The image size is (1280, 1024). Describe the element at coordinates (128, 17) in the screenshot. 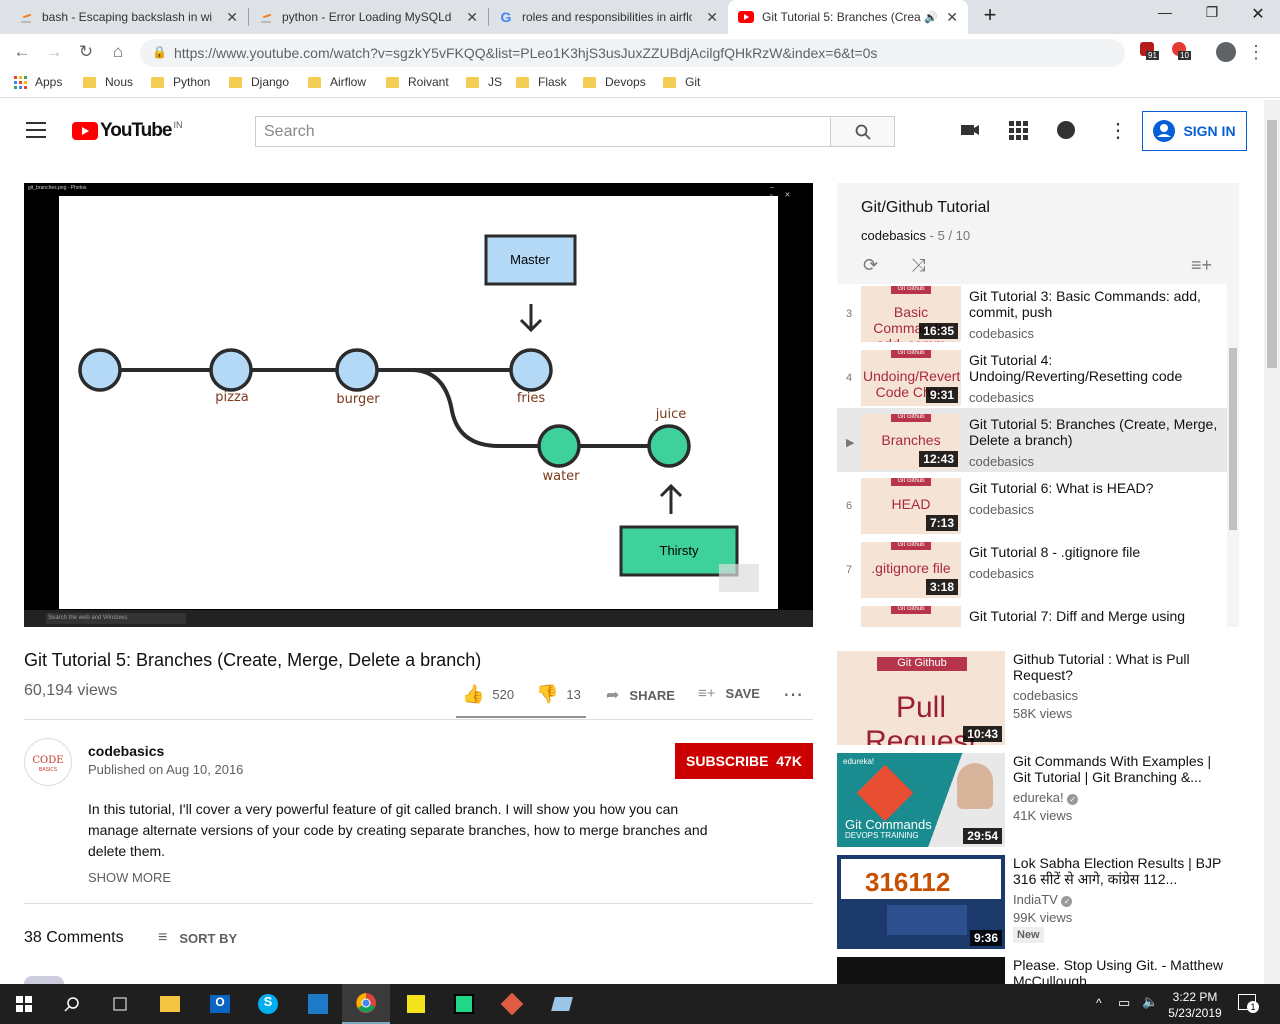

I see `browser-tab: bash - Escaping backslash in win ✕` at that location.